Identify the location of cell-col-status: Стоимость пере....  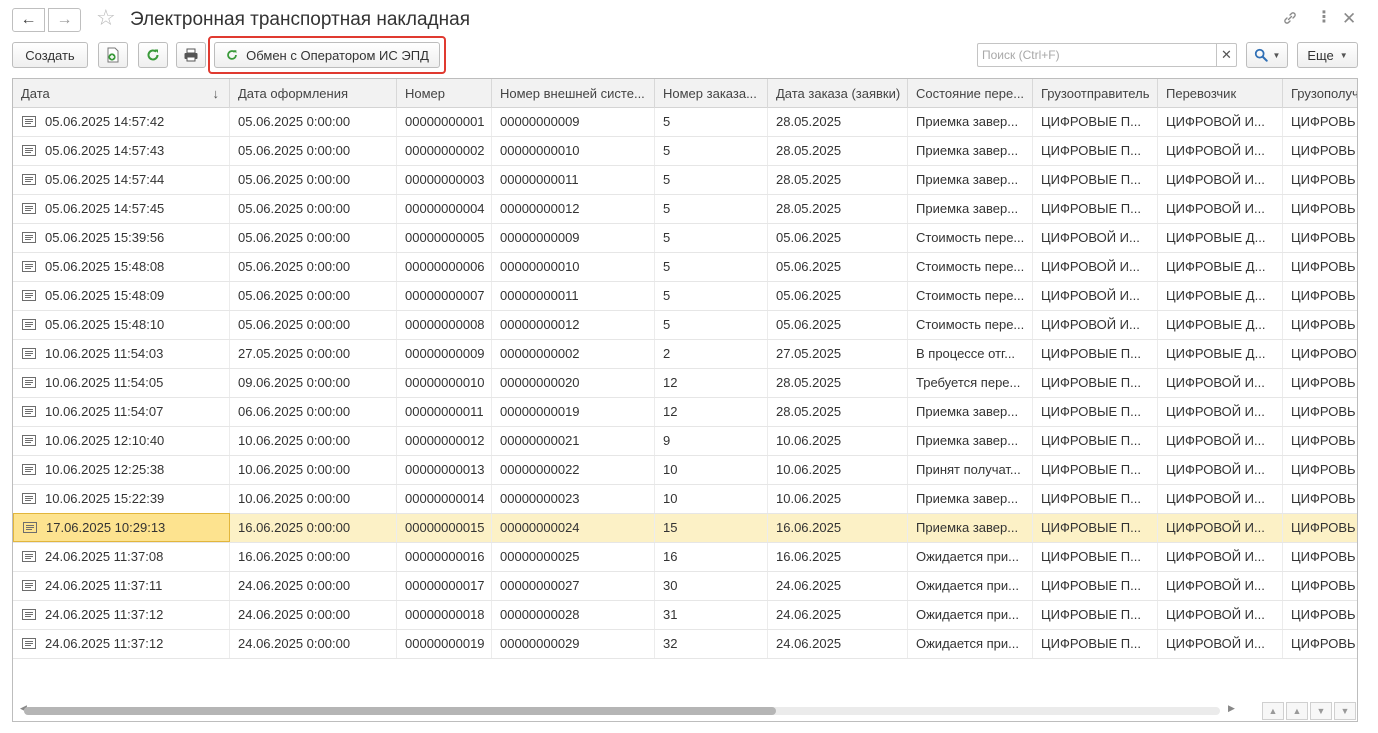
(970, 267).